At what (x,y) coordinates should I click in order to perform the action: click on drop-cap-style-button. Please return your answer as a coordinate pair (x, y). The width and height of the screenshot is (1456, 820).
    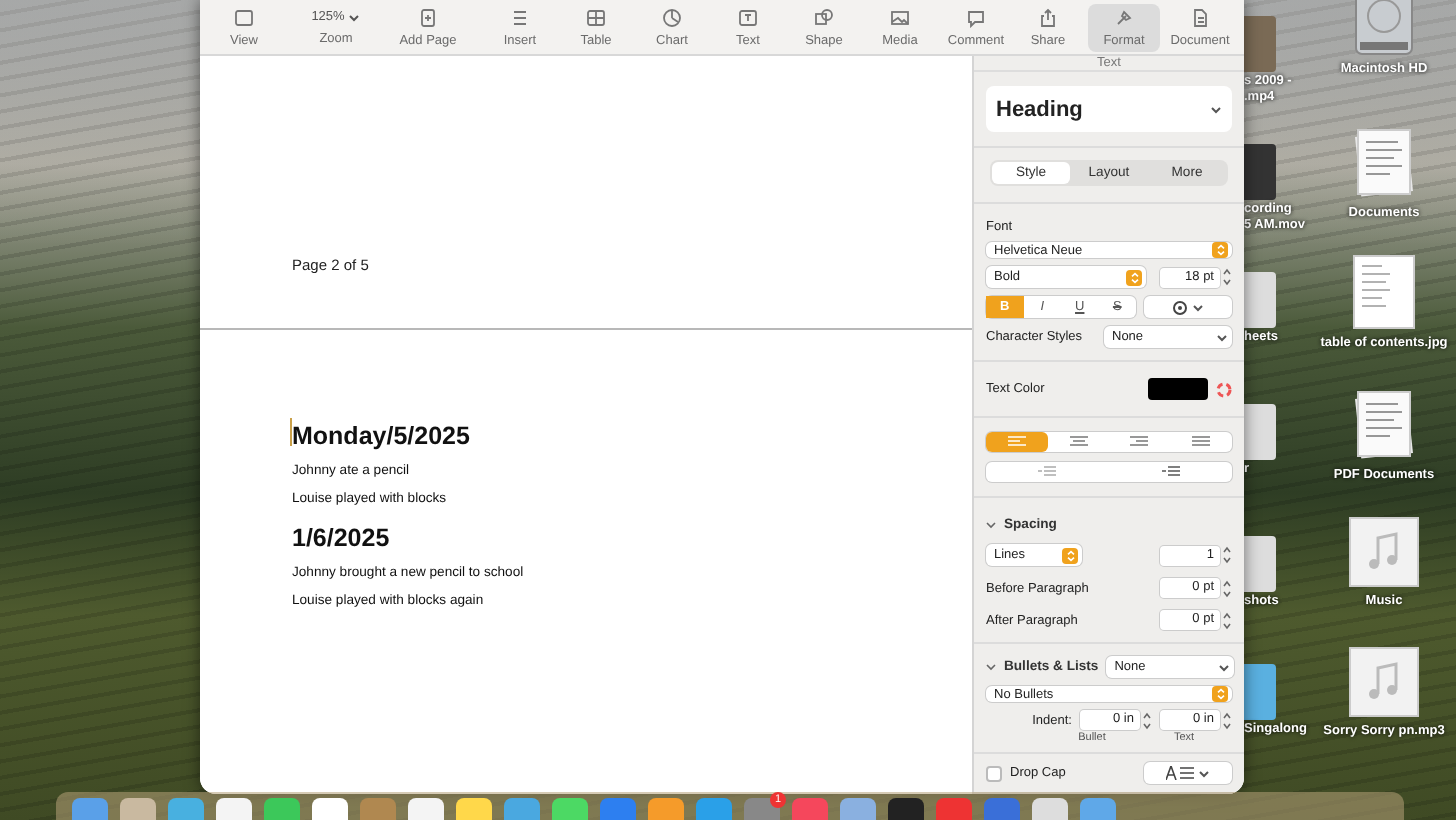
    Looking at the image, I should click on (1188, 773).